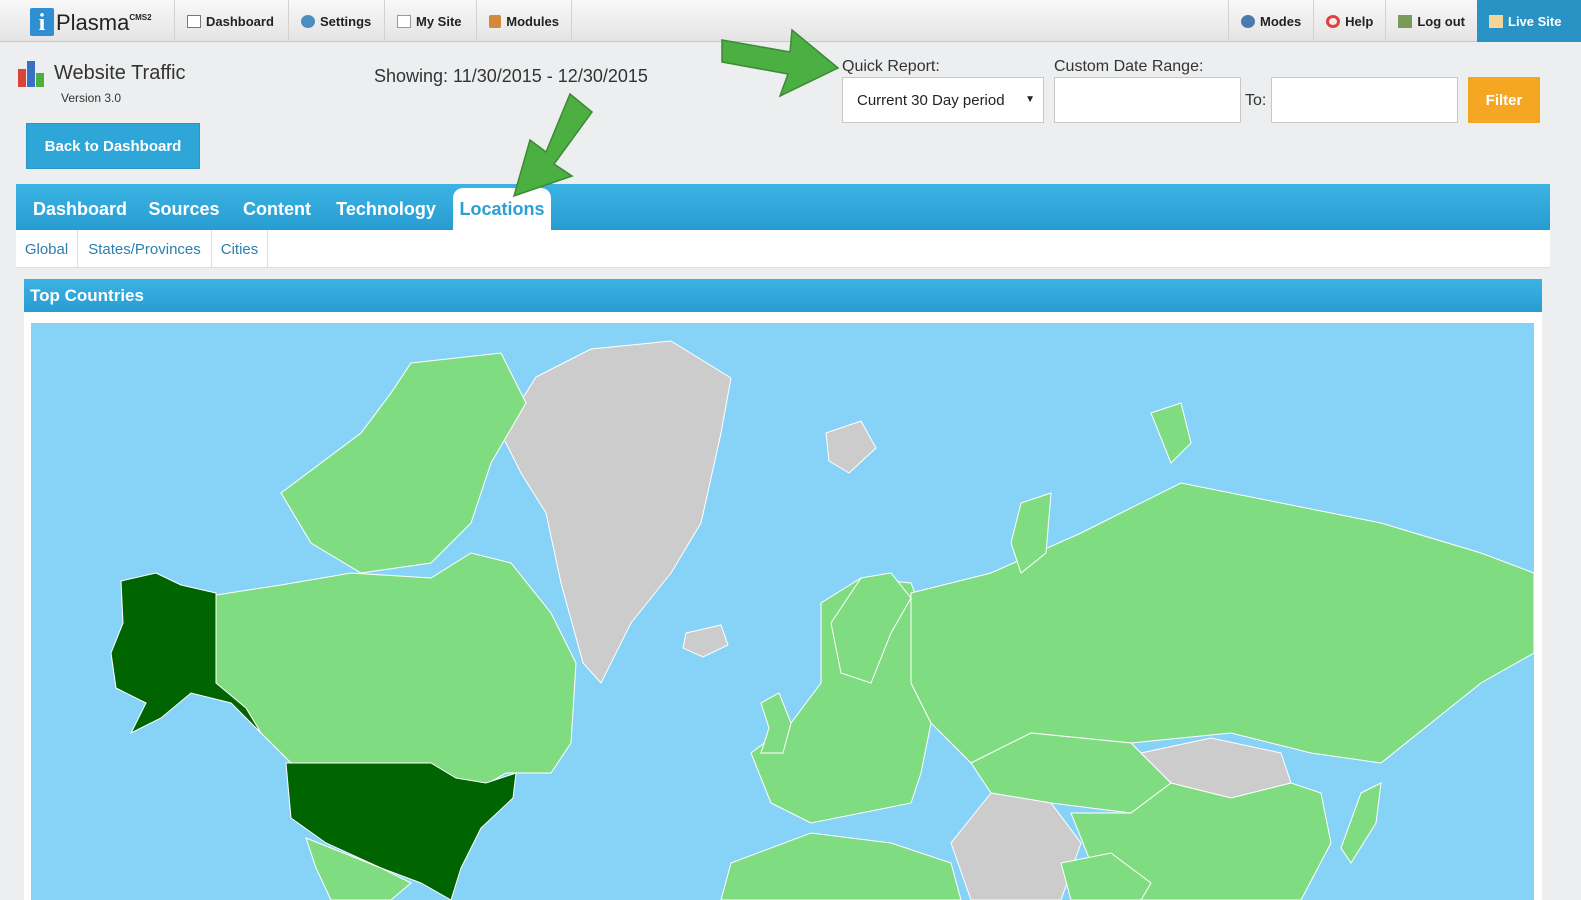 This screenshot has height=900, width=1581. Describe the element at coordinates (1504, 100) in the screenshot. I see `filter-button: Filter` at that location.